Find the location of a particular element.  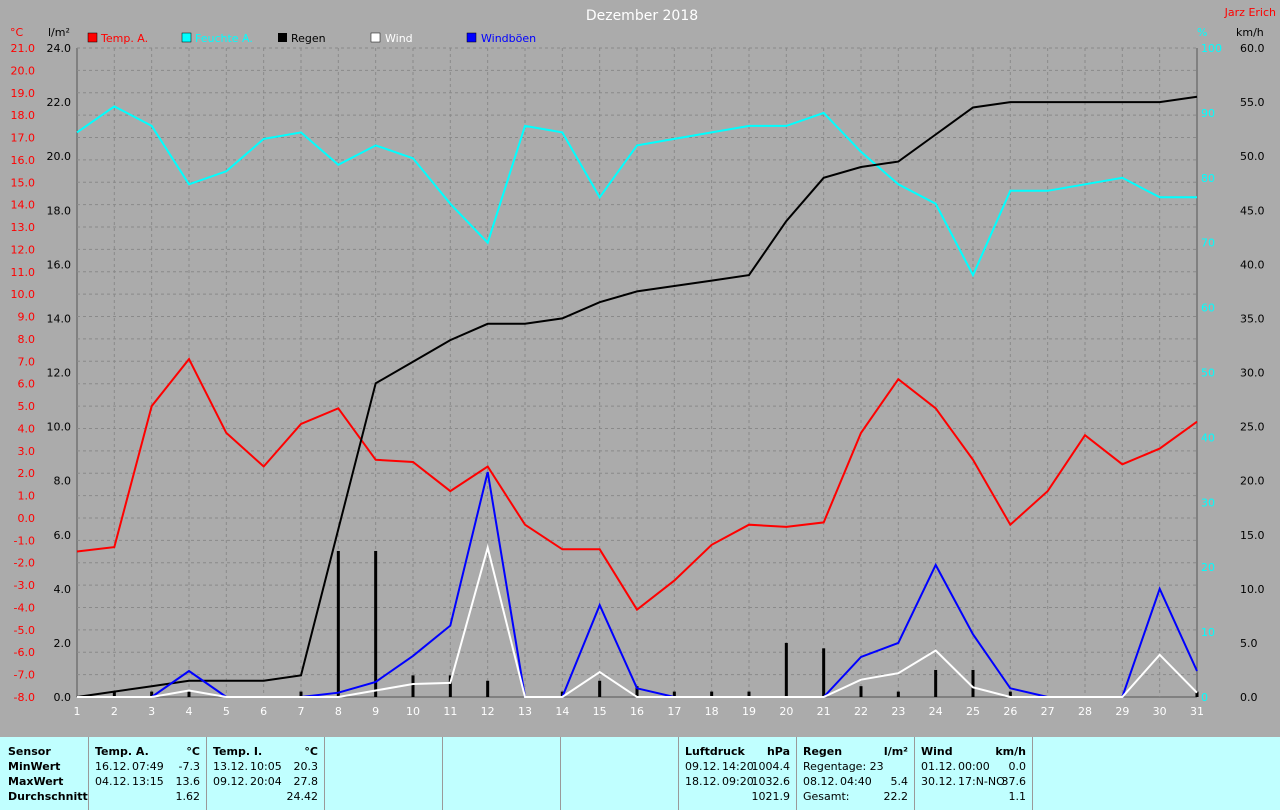

regen-title: Regen is located at coordinates (823, 751).